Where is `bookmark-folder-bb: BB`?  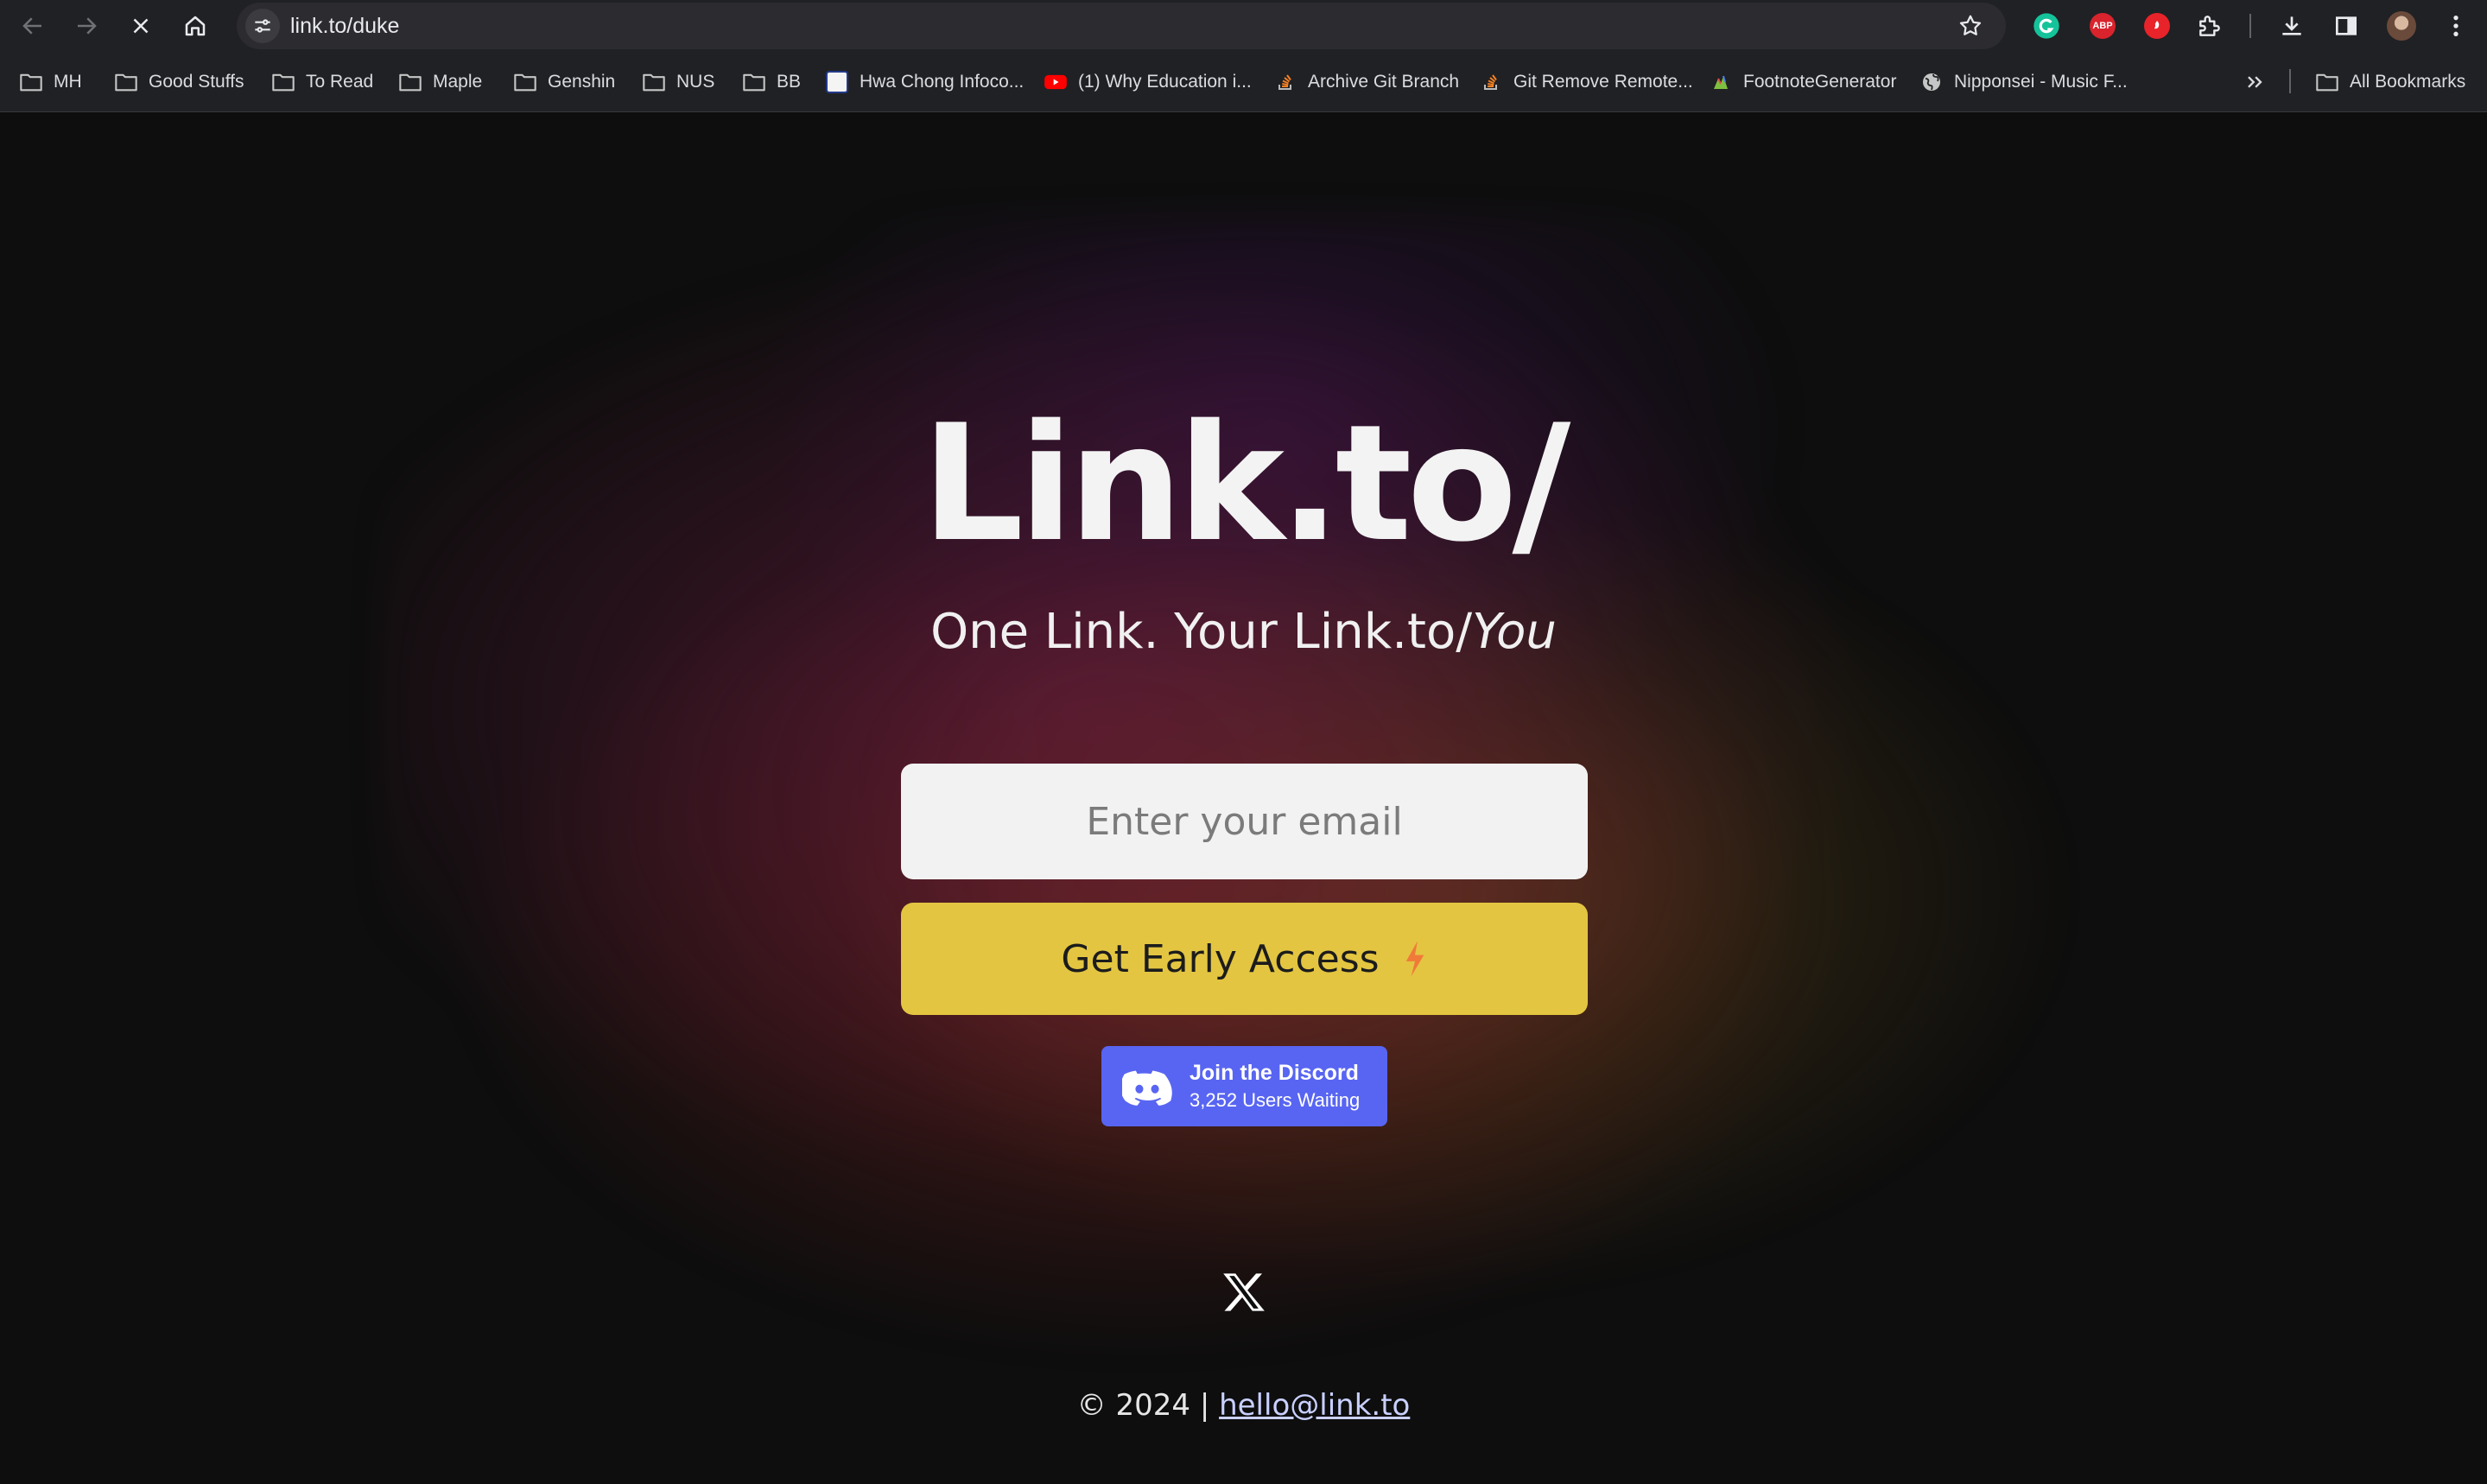
bookmark-folder-bb: BB is located at coordinates (771, 82).